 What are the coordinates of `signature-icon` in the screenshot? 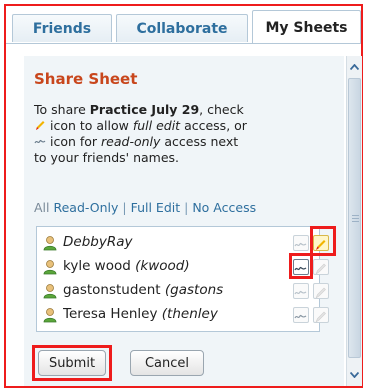 It's located at (40, 141).